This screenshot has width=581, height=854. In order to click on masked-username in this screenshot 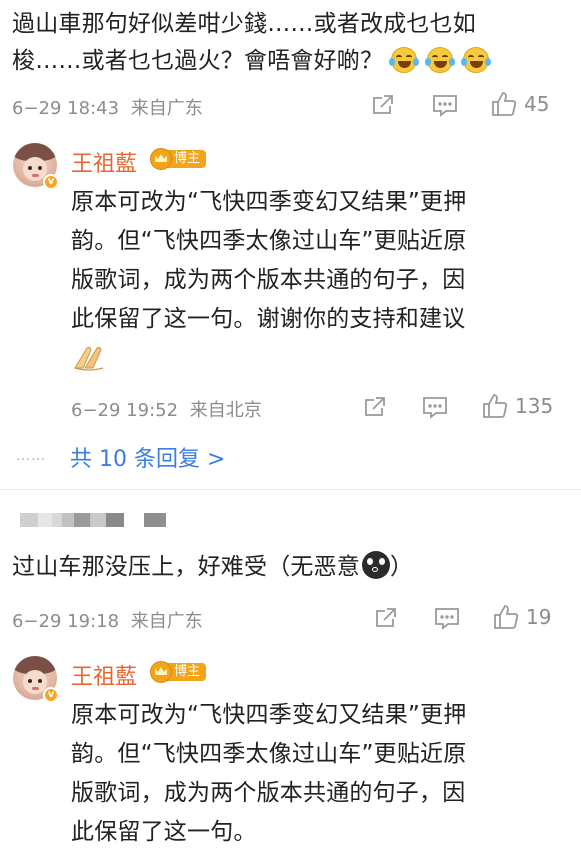, I will do `click(93, 520)`.